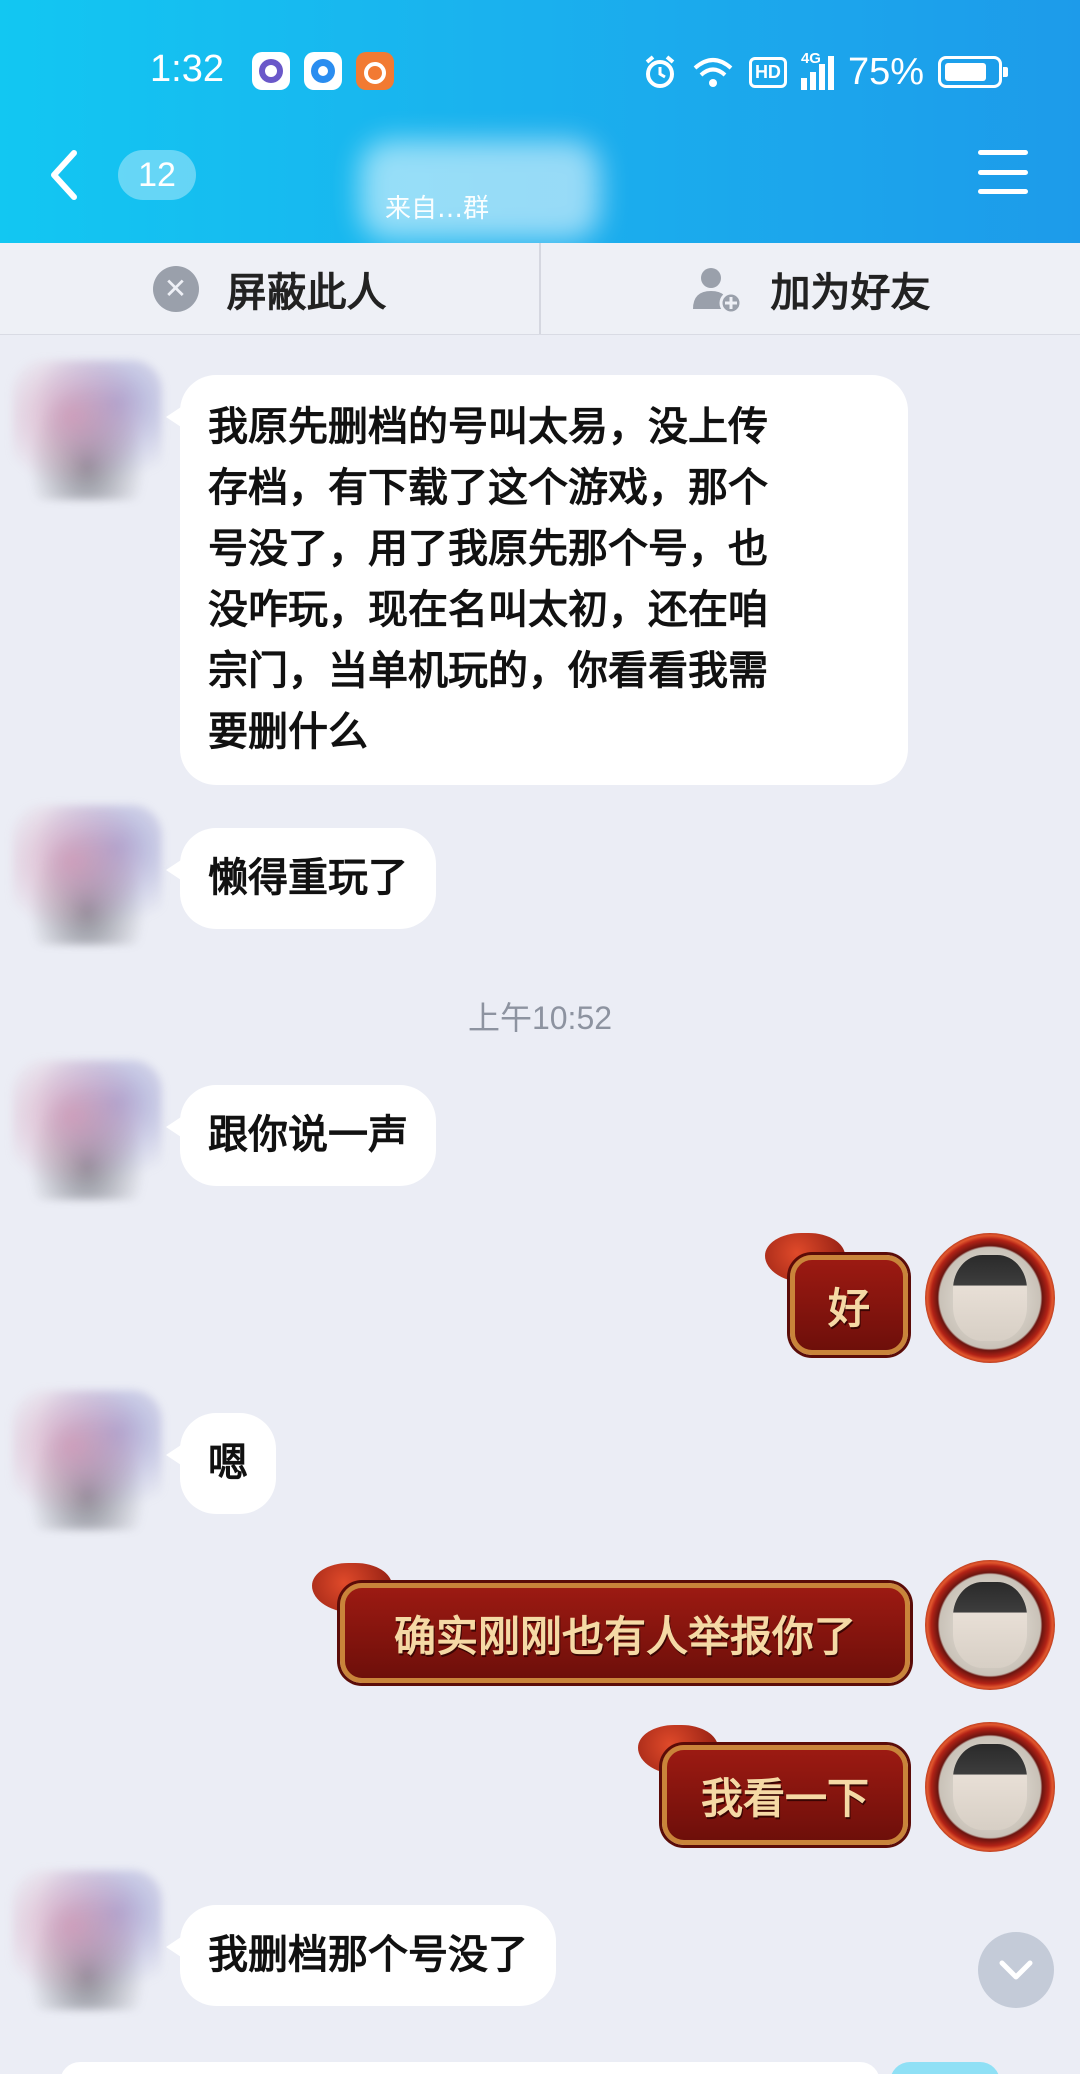 Image resolution: width=1080 pixels, height=2074 pixels. I want to click on message-text: 我删档那个号没了, so click(368, 1955).